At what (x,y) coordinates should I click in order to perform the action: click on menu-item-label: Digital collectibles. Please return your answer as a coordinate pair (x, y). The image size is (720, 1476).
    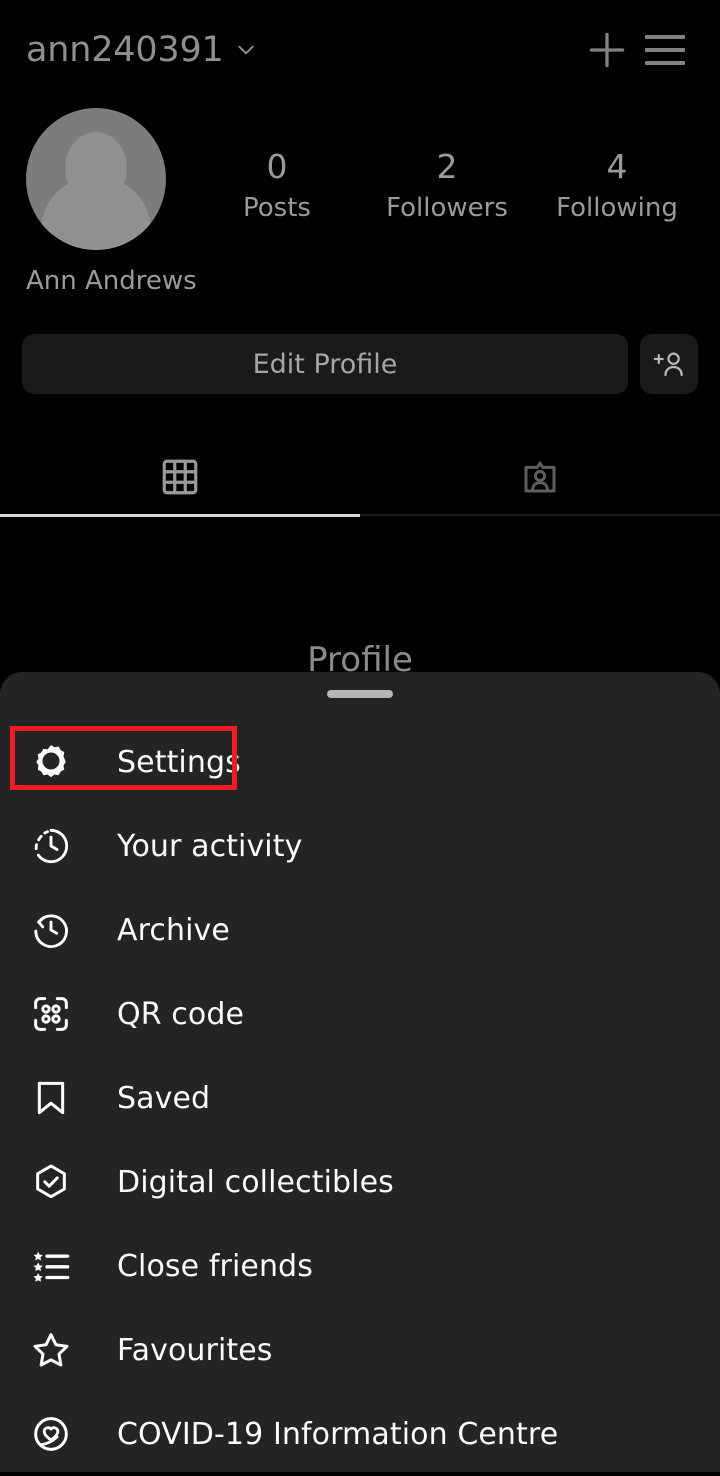
    Looking at the image, I should click on (255, 1182).